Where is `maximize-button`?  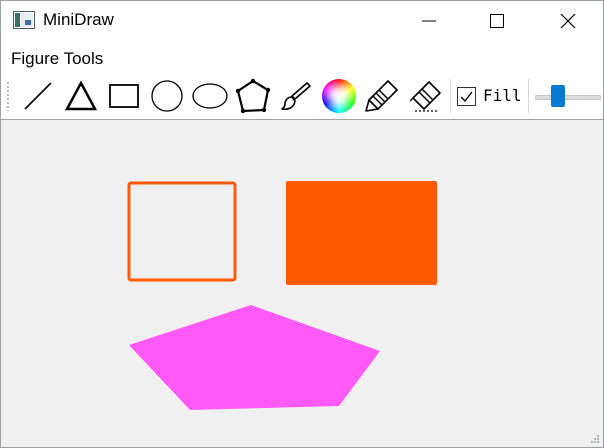
maximize-button is located at coordinates (497, 21).